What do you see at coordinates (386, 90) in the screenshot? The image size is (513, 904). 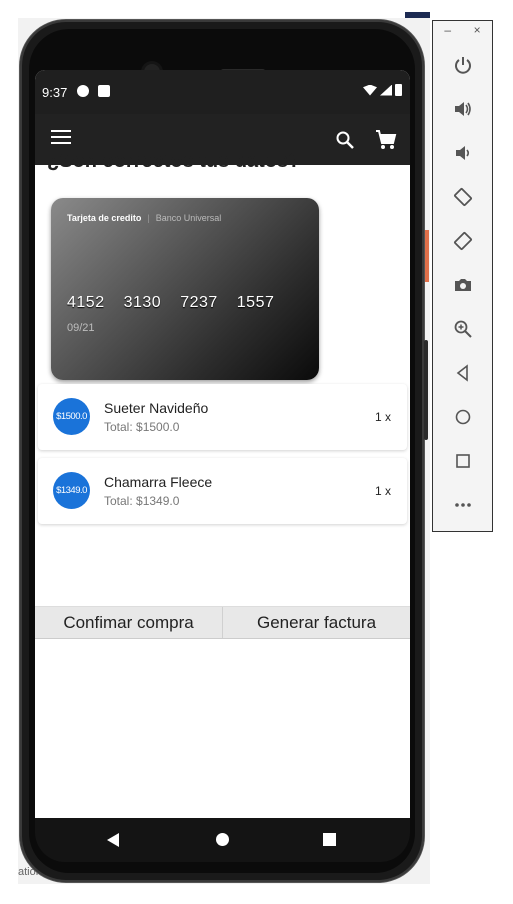 I see `signal-icon` at bounding box center [386, 90].